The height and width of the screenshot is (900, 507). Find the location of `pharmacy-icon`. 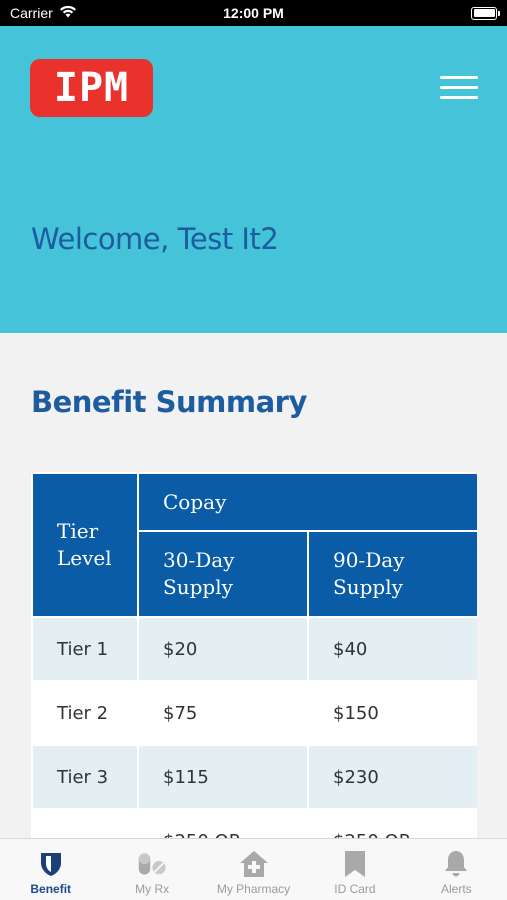

pharmacy-icon is located at coordinates (254, 864).